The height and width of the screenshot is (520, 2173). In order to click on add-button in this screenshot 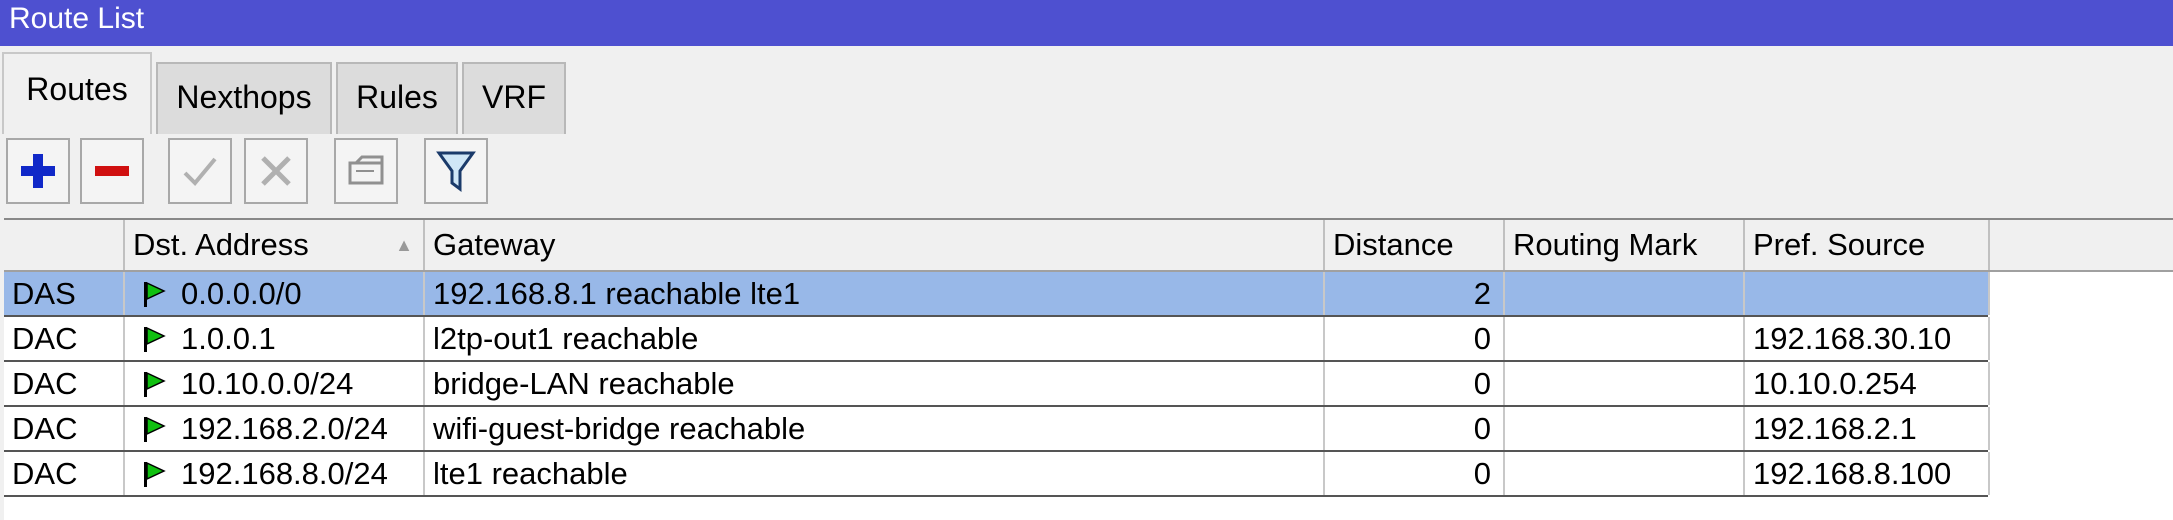, I will do `click(38, 171)`.